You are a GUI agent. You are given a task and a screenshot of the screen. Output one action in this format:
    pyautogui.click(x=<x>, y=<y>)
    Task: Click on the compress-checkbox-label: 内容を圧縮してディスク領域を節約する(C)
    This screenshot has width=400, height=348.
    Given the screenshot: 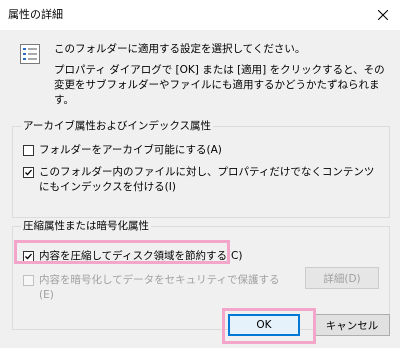 What is the action you would take?
    pyautogui.click(x=140, y=256)
    